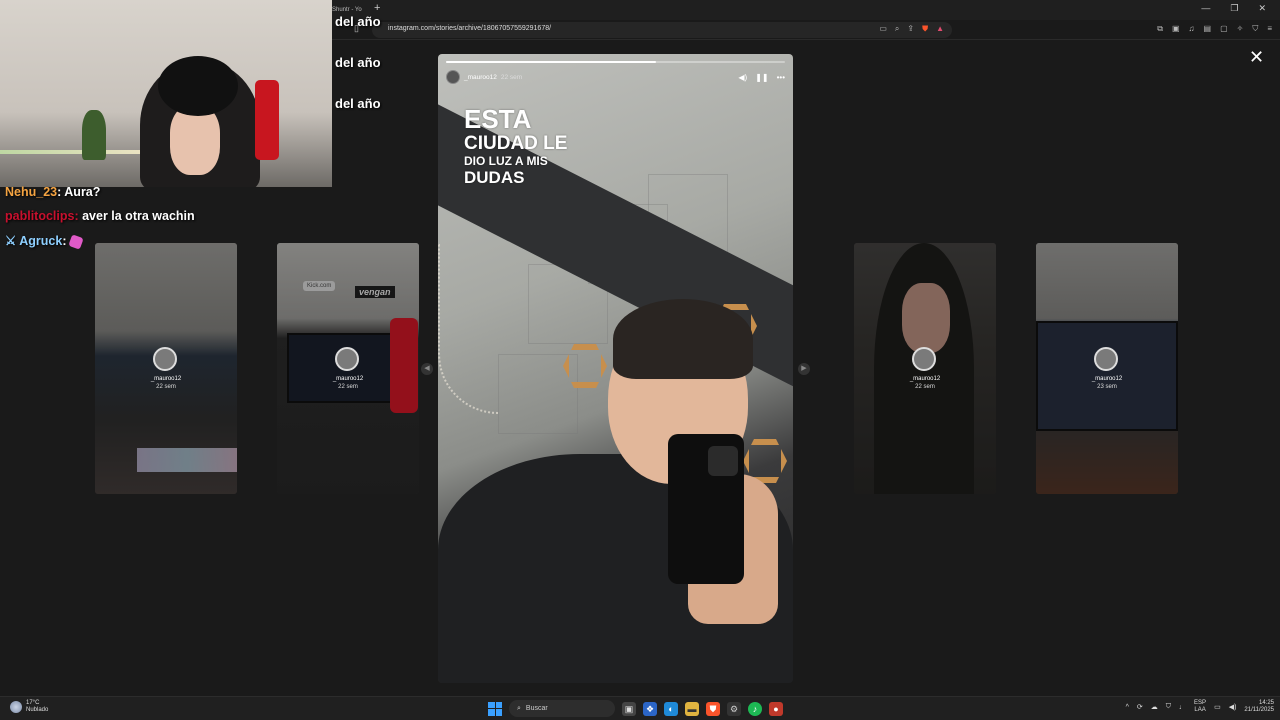 Image resolution: width=1280 pixels, height=720 pixels. What do you see at coordinates (1224, 29) in the screenshot?
I see `wallet-icon: ▢` at bounding box center [1224, 29].